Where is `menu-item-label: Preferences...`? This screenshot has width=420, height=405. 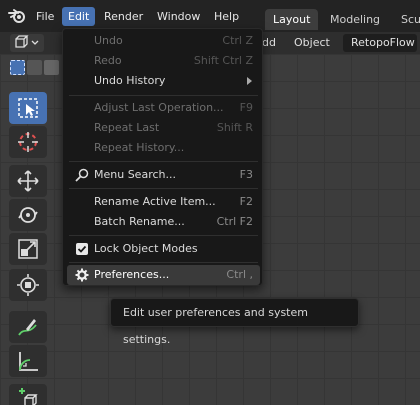
menu-item-label: Preferences... is located at coordinates (132, 274).